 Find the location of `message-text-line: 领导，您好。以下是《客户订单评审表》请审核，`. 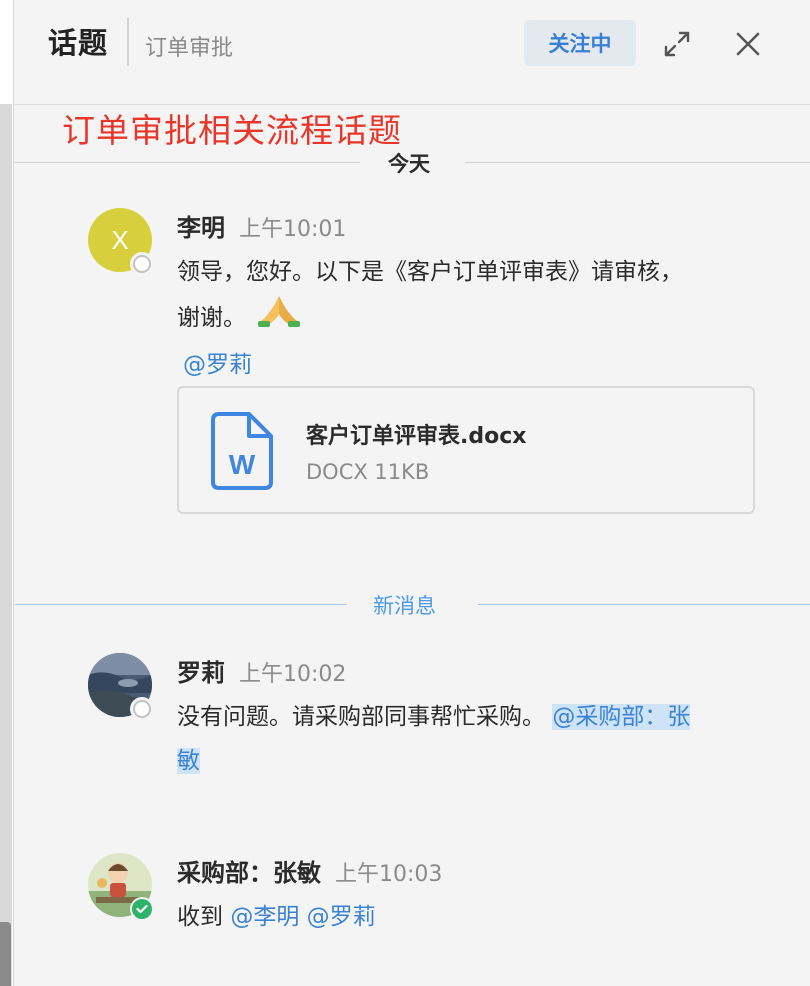

message-text-line: 领导，您好。以下是《客户订单评审表》请审核， is located at coordinates (430, 272).